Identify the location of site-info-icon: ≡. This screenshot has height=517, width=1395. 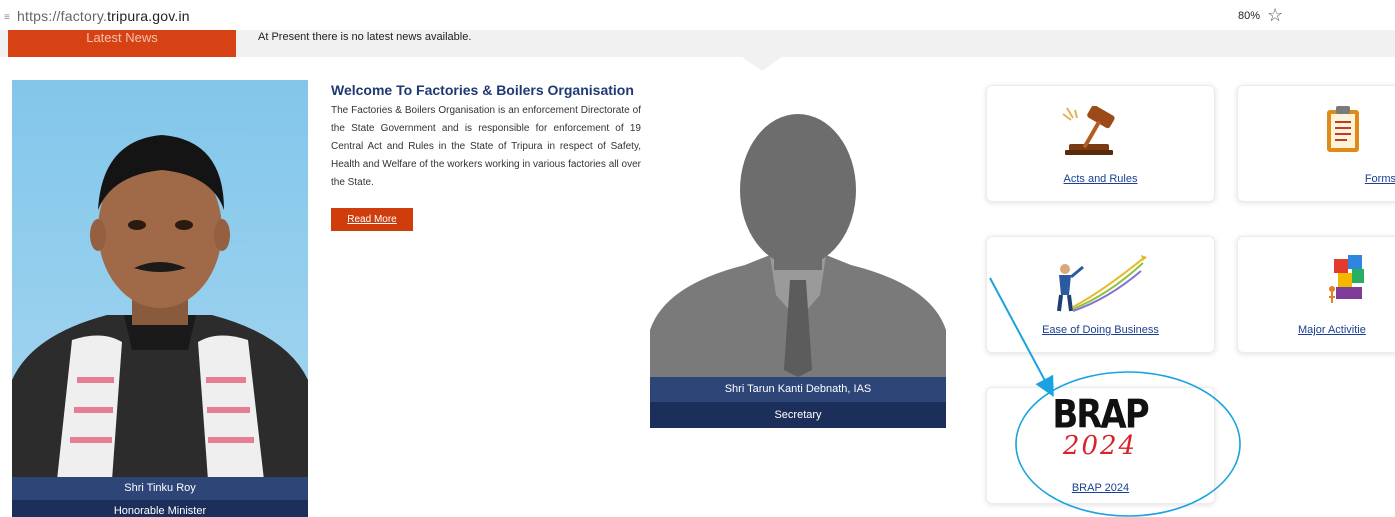
(7, 17).